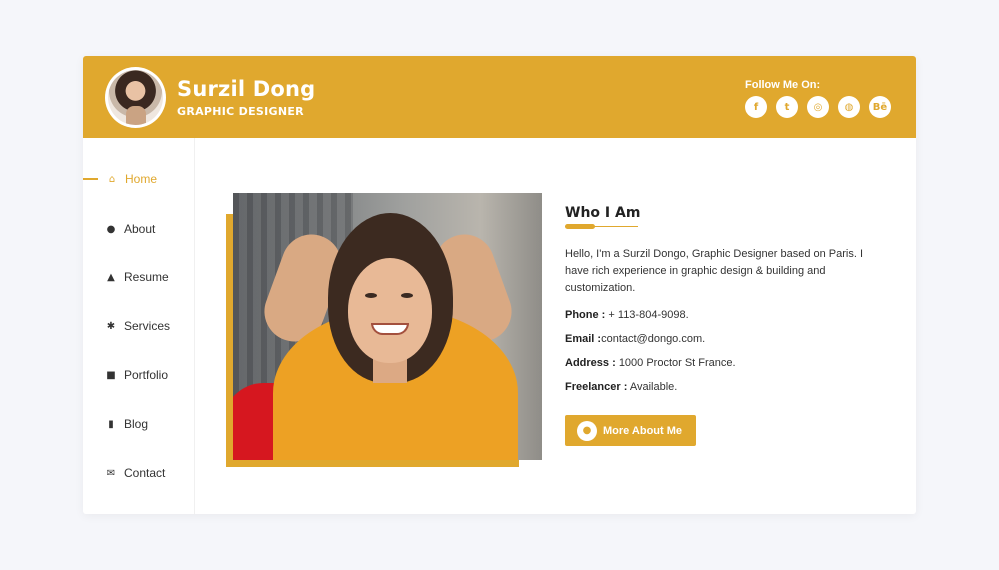 The image size is (999, 570). Describe the element at coordinates (585, 315) in the screenshot. I see `phone-label: Phone :` at that location.